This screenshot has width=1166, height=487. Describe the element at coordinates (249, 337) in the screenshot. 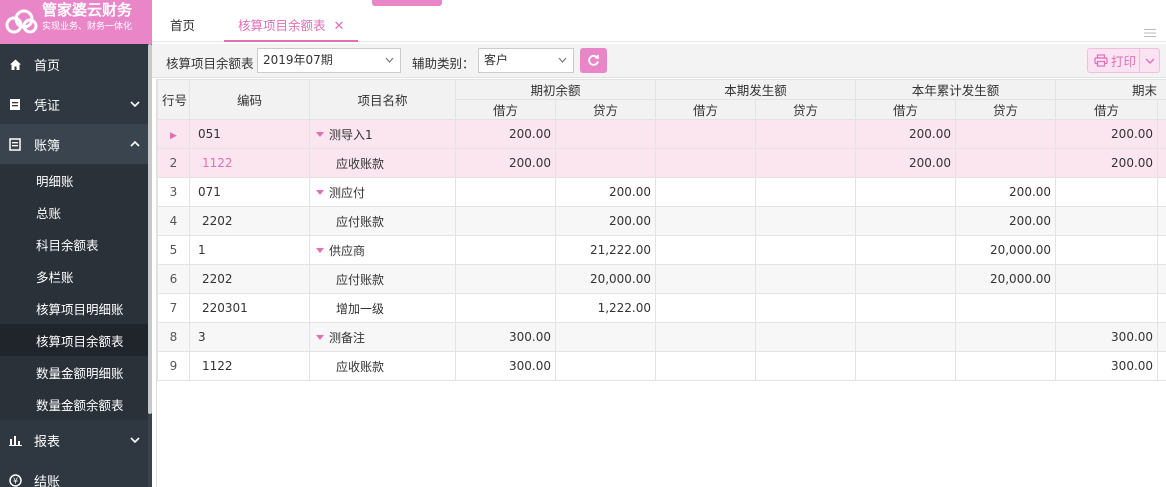

I see `cell-code: 3` at that location.